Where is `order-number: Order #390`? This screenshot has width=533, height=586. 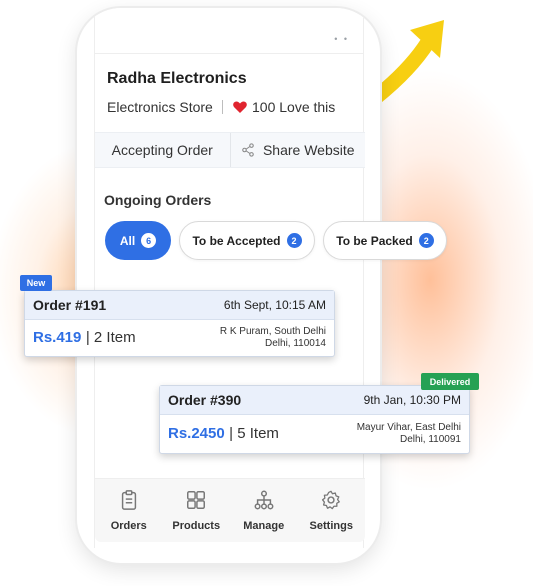 order-number: Order #390 is located at coordinates (205, 400).